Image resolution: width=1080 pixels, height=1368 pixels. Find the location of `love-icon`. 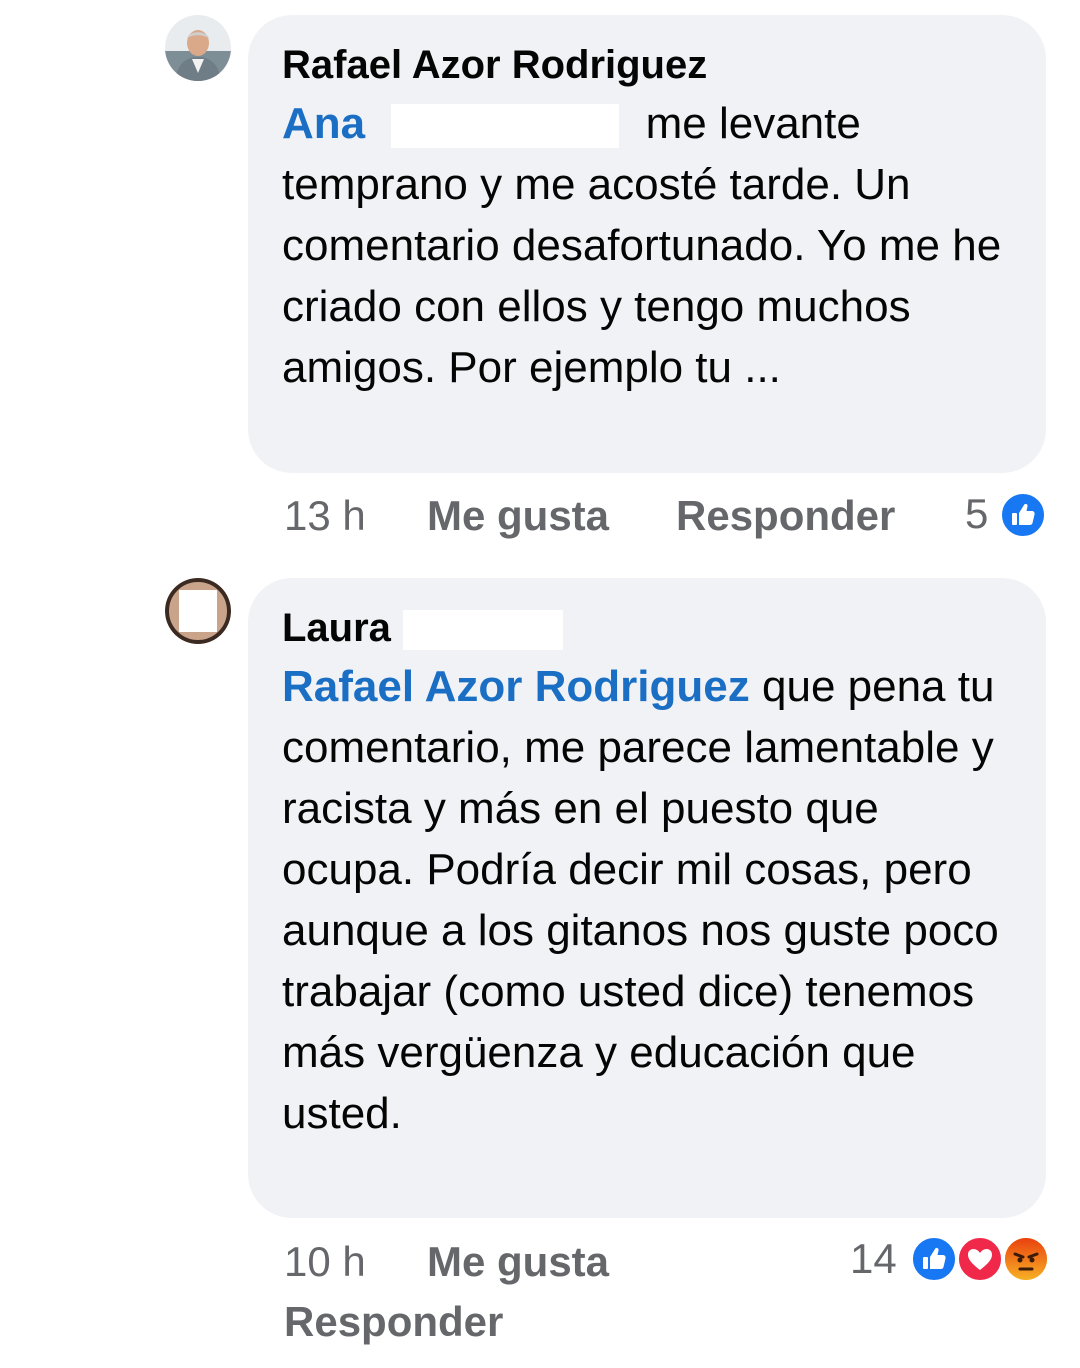

love-icon is located at coordinates (980, 1259).